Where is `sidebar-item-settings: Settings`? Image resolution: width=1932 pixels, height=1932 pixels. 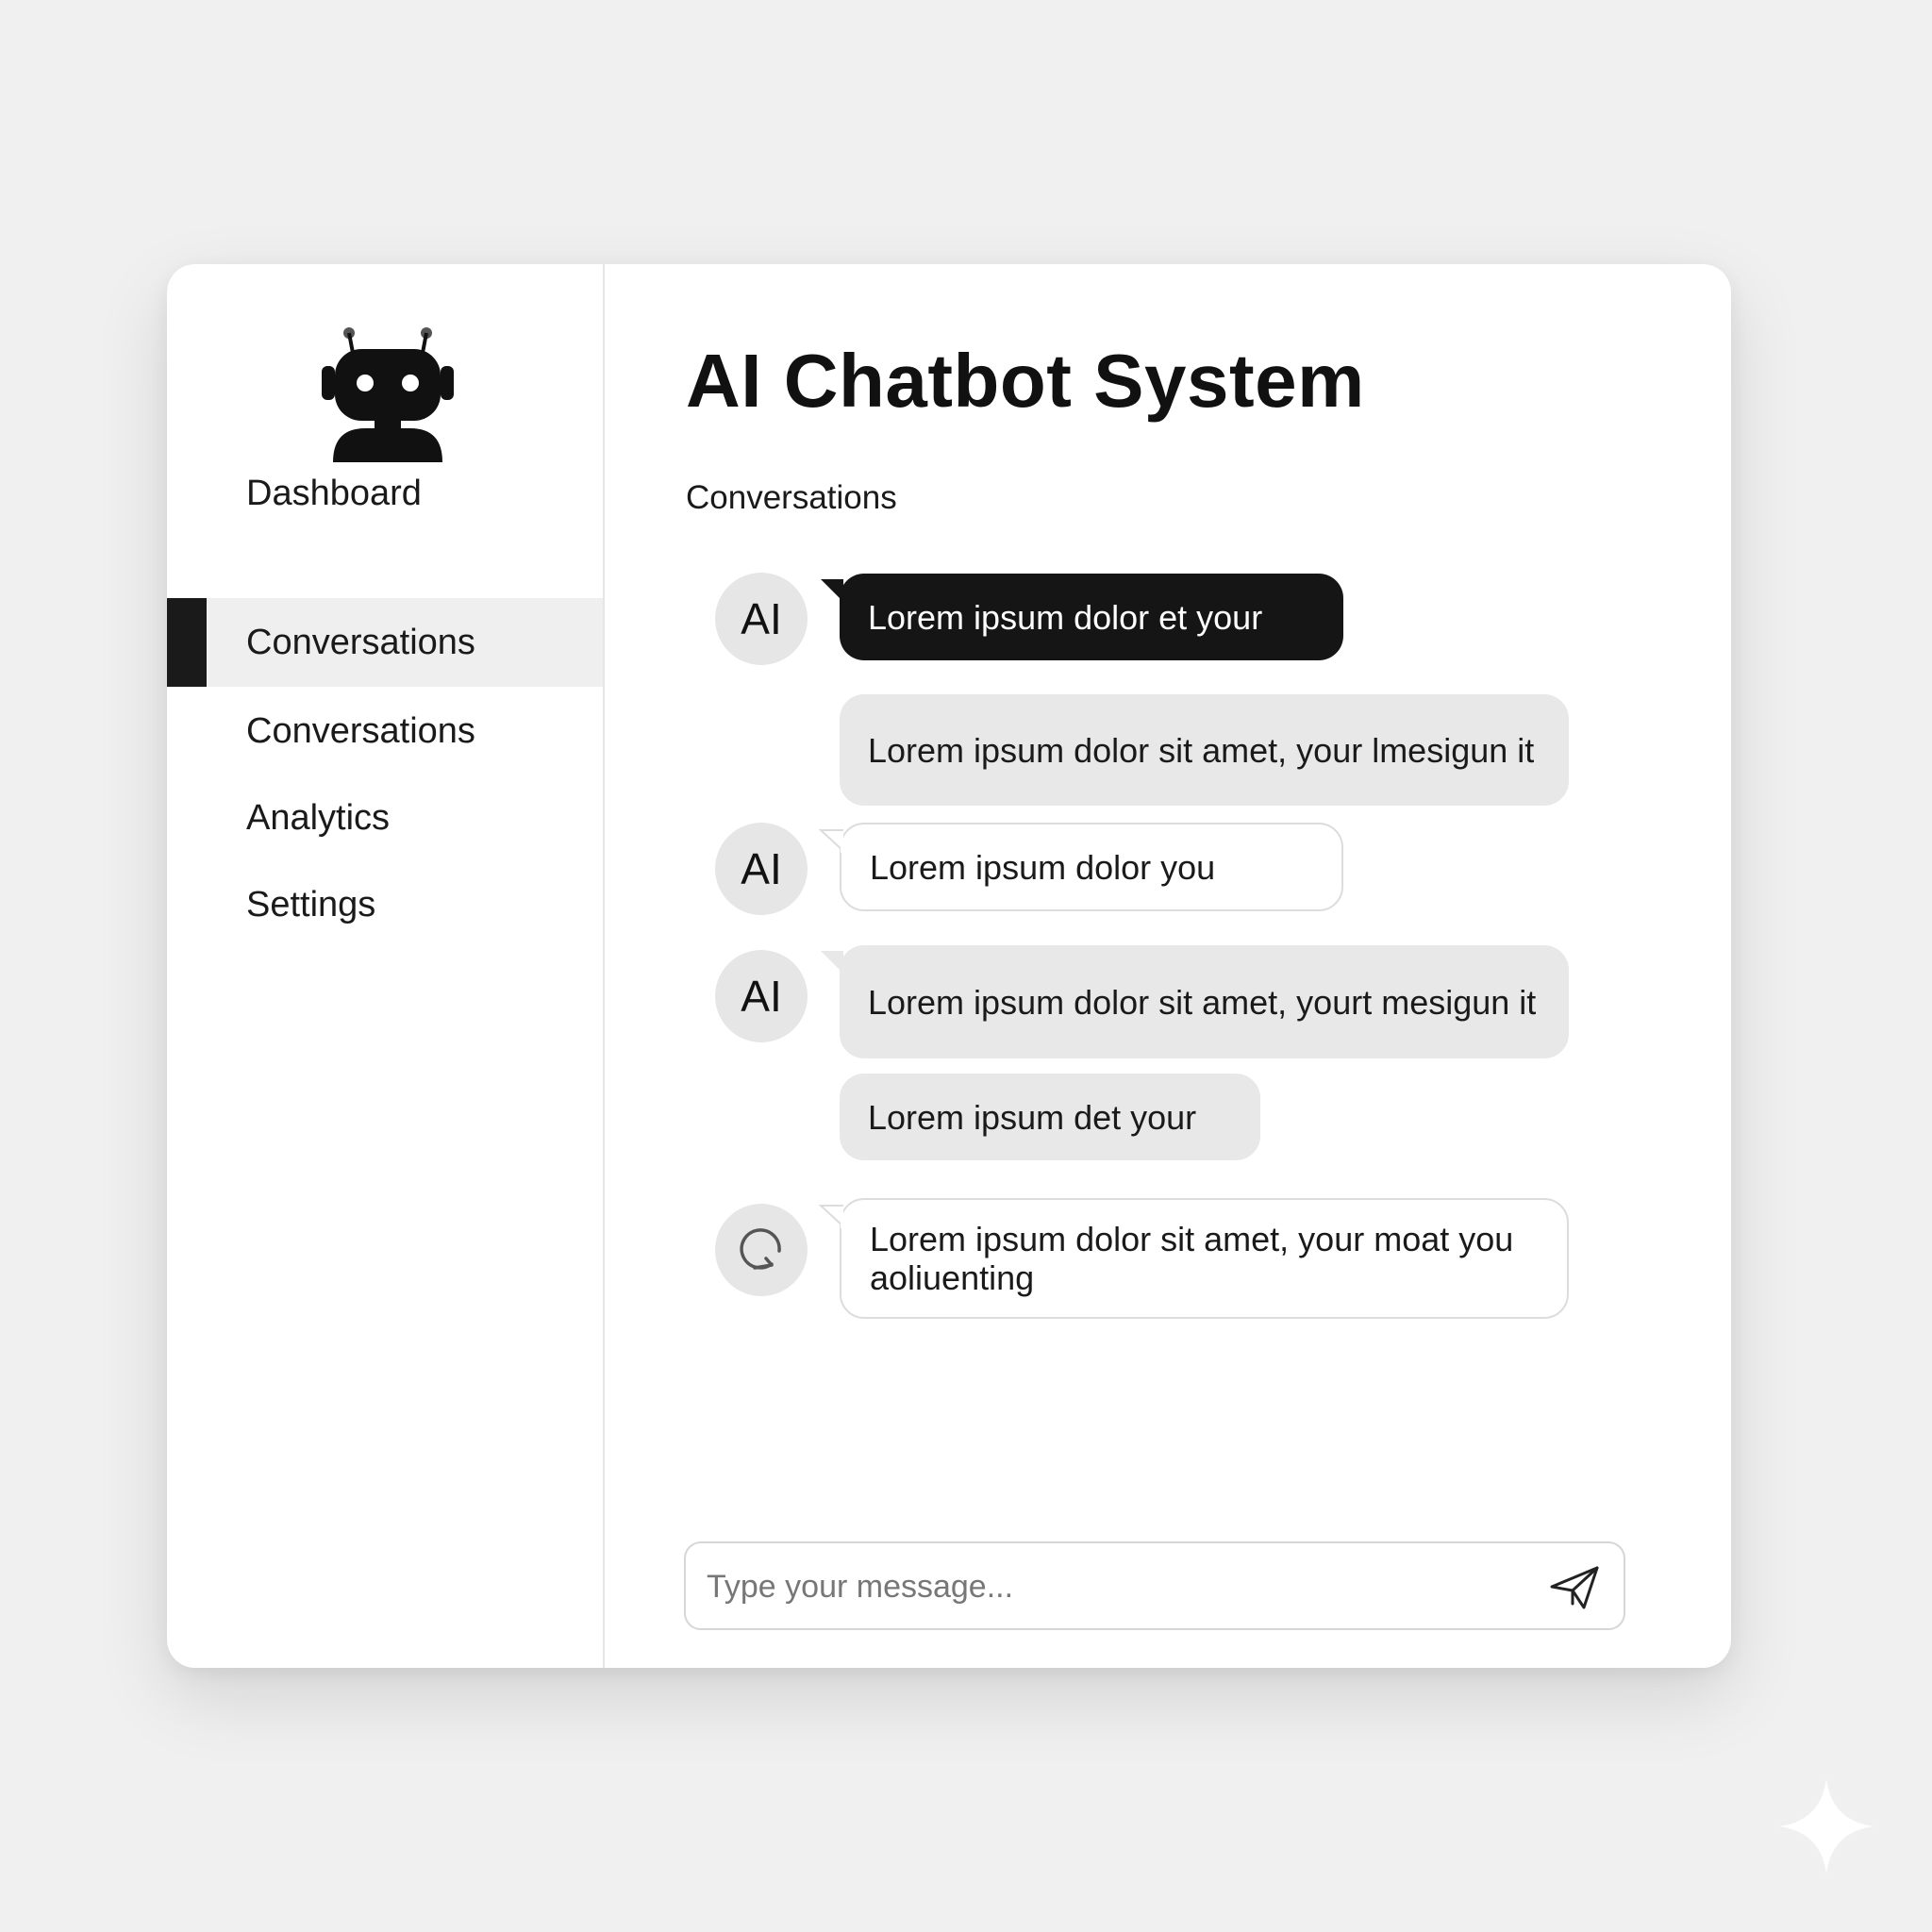
sidebar-item-settings: Settings is located at coordinates (385, 904).